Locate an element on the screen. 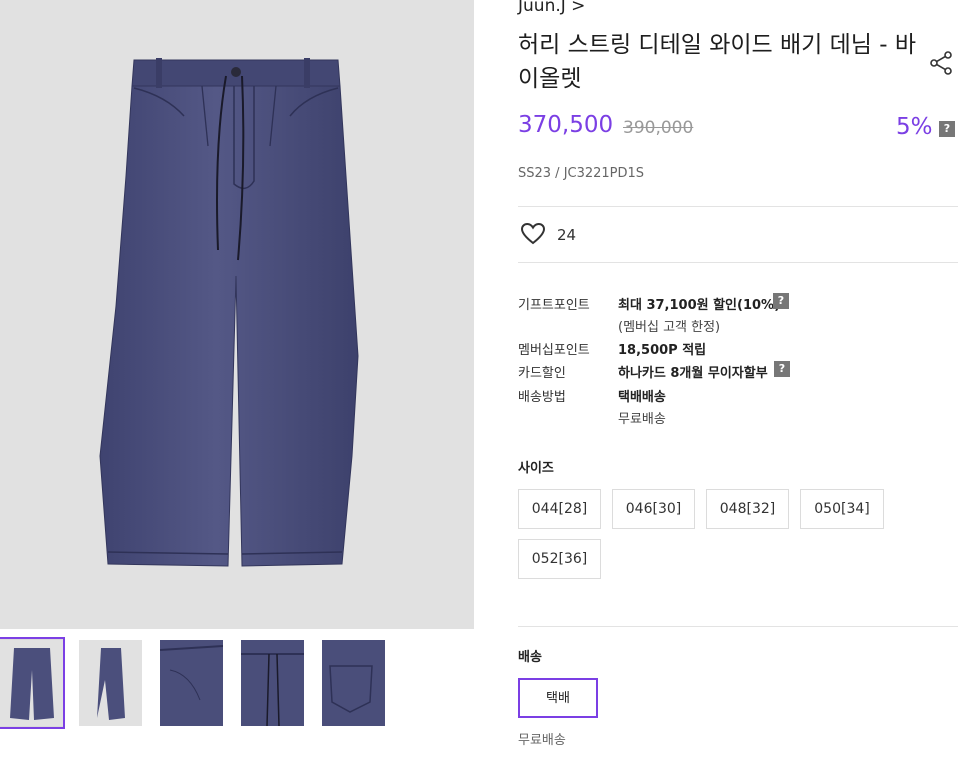 Image resolution: width=968 pixels, height=763 pixels. discount-rate: 5% is located at coordinates (914, 127).